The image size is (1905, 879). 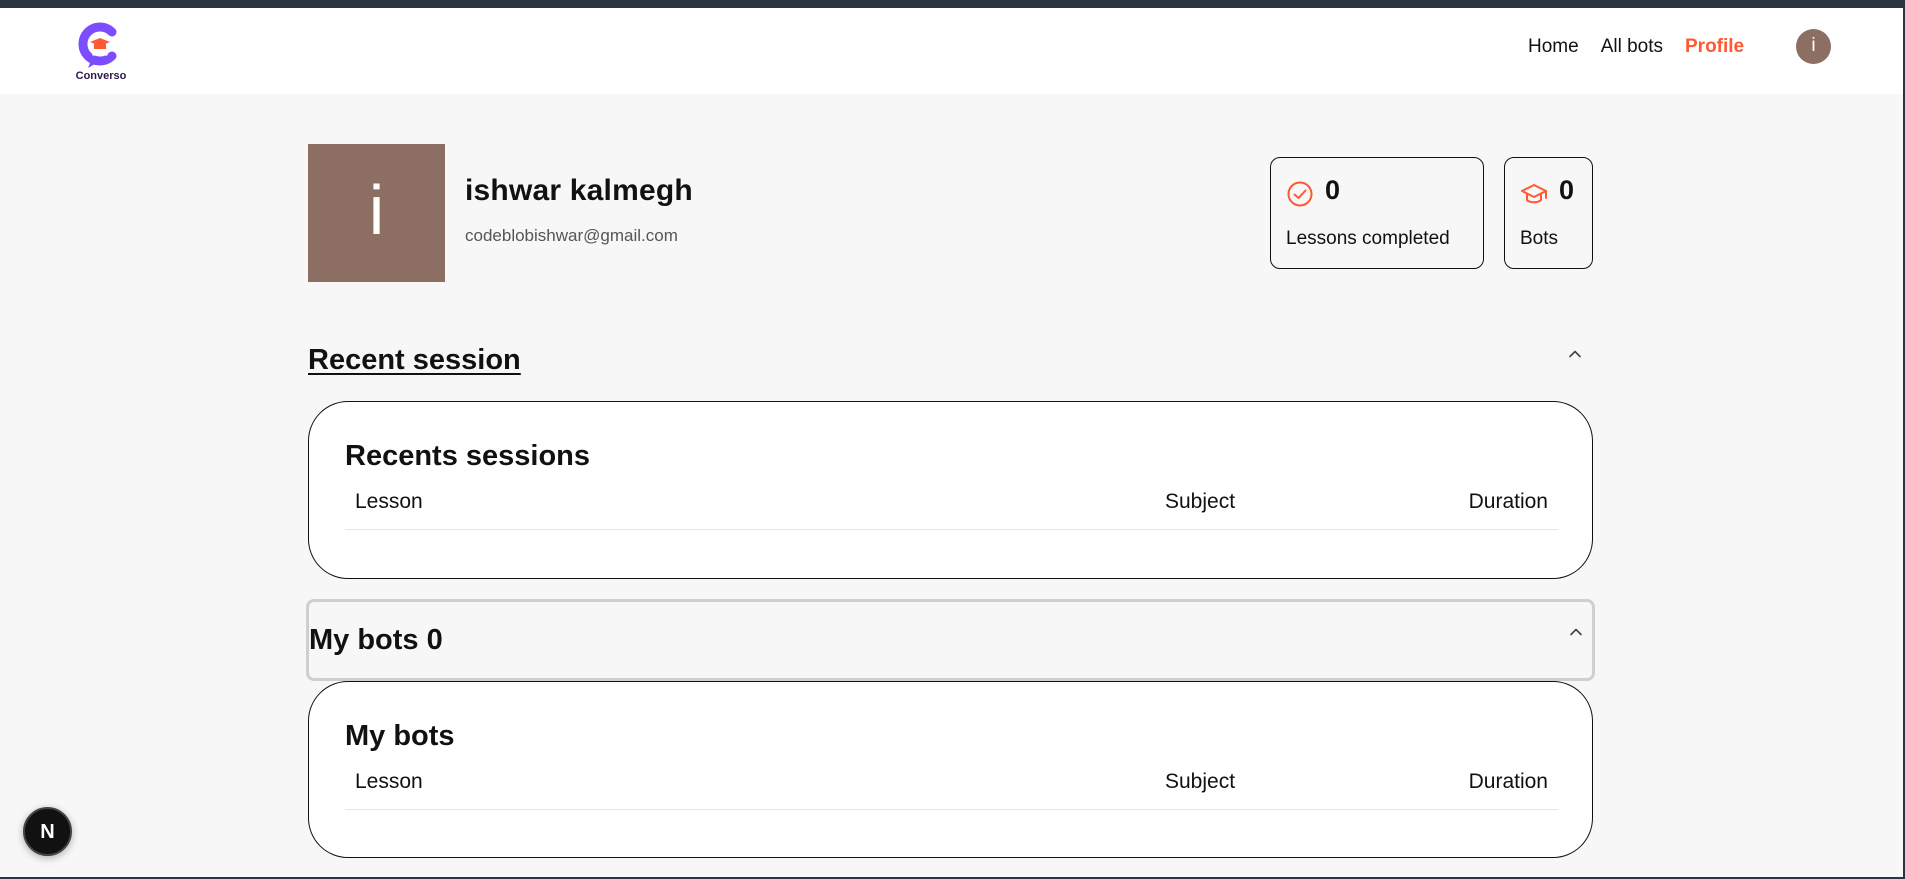 What do you see at coordinates (400, 736) in the screenshot?
I see `my-bots-title: My bots` at bounding box center [400, 736].